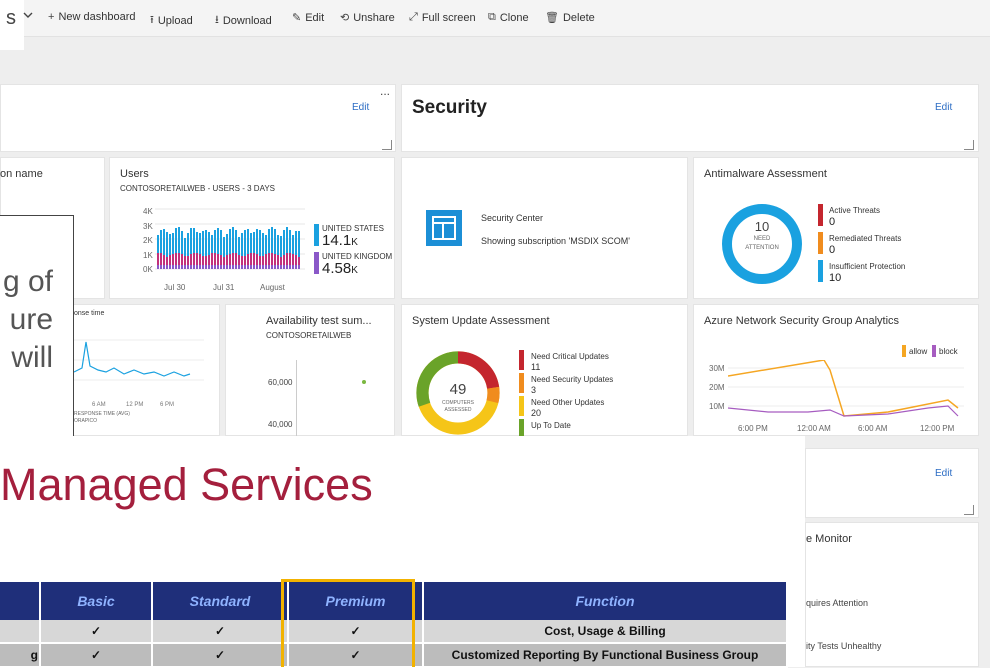 This screenshot has height=668, width=990. I want to click on users-y-tick: 1K, so click(148, 255).